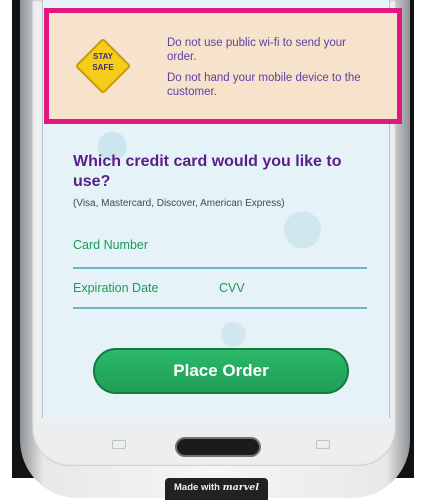  I want to click on recent-apps-key-icon, so click(119, 444).